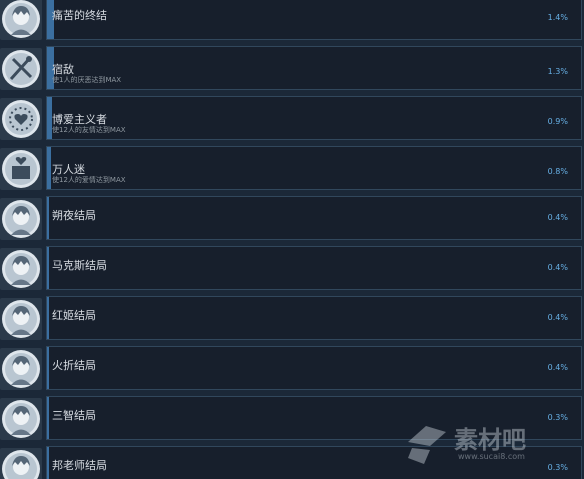 Image resolution: width=584 pixels, height=479 pixels. What do you see at coordinates (79, 465) in the screenshot?
I see `achievement-title: 邦老师结局` at bounding box center [79, 465].